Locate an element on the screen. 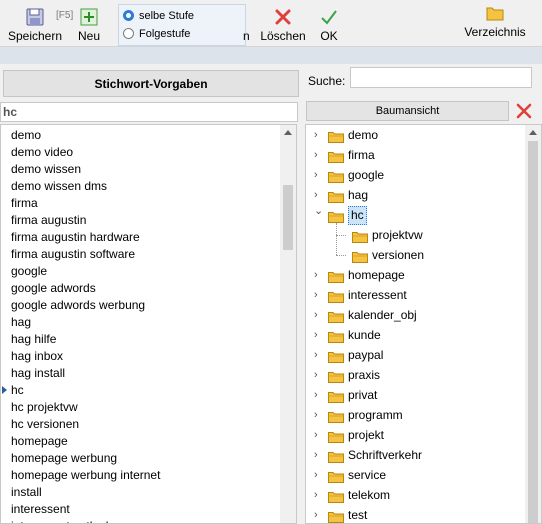 This screenshot has height=524, width=542. delete-label: Löschen is located at coordinates (283, 36).